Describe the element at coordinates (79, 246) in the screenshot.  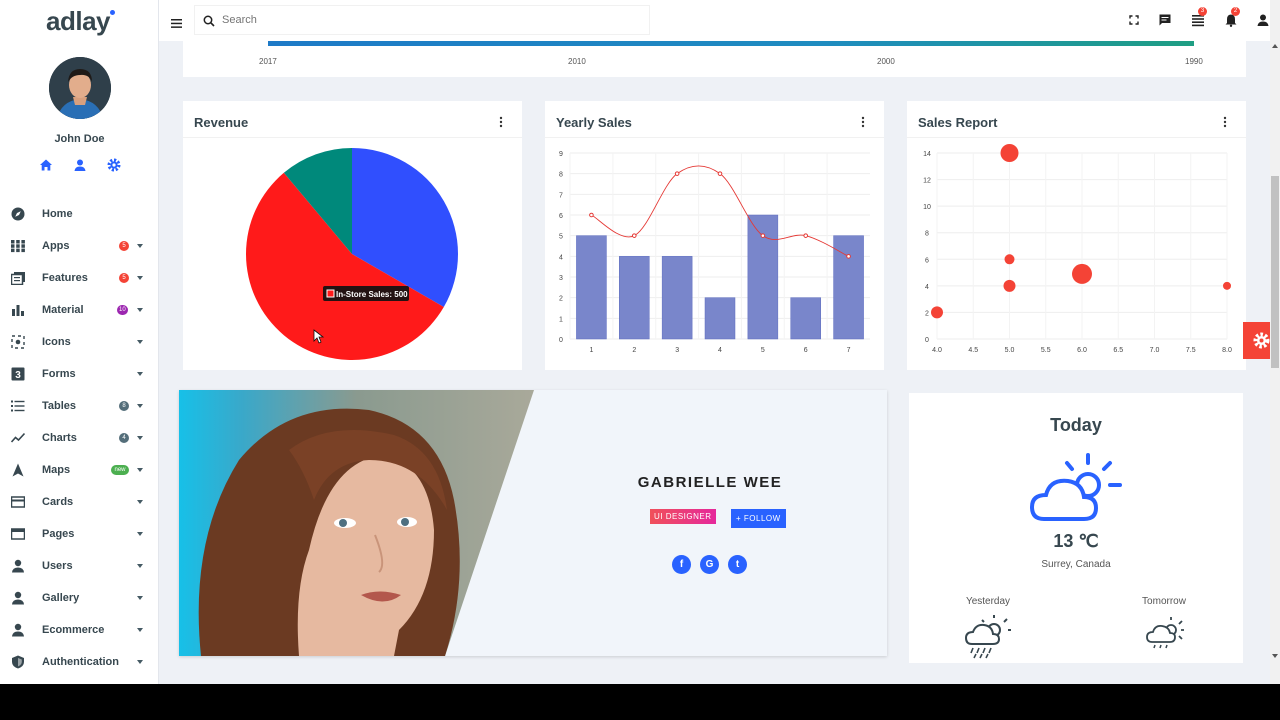
I see `sidebar-item-apps: Apps 5` at that location.